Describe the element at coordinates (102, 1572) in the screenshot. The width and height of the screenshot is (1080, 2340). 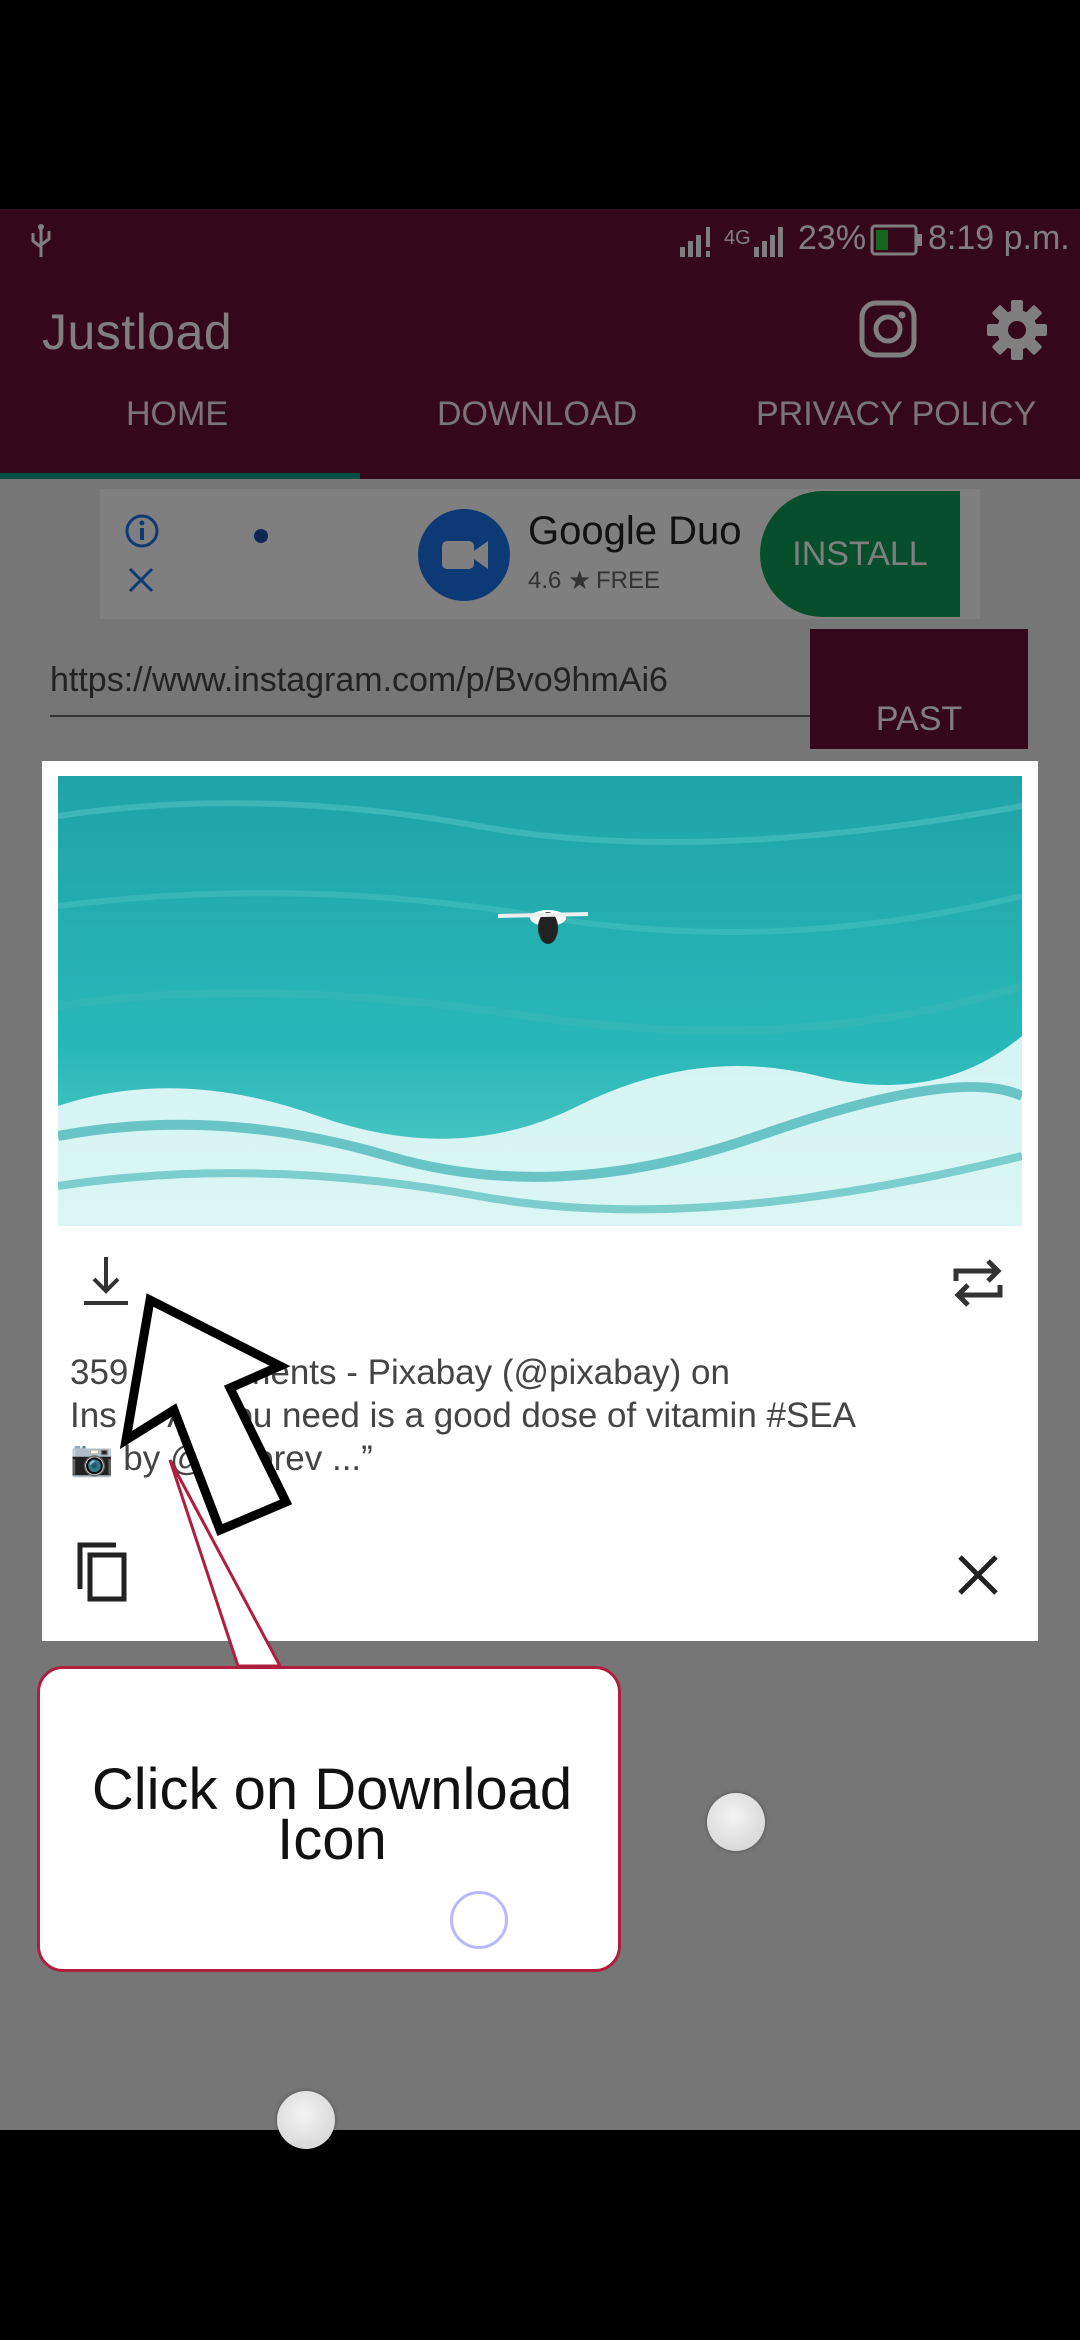
I see `copy-icon` at that location.